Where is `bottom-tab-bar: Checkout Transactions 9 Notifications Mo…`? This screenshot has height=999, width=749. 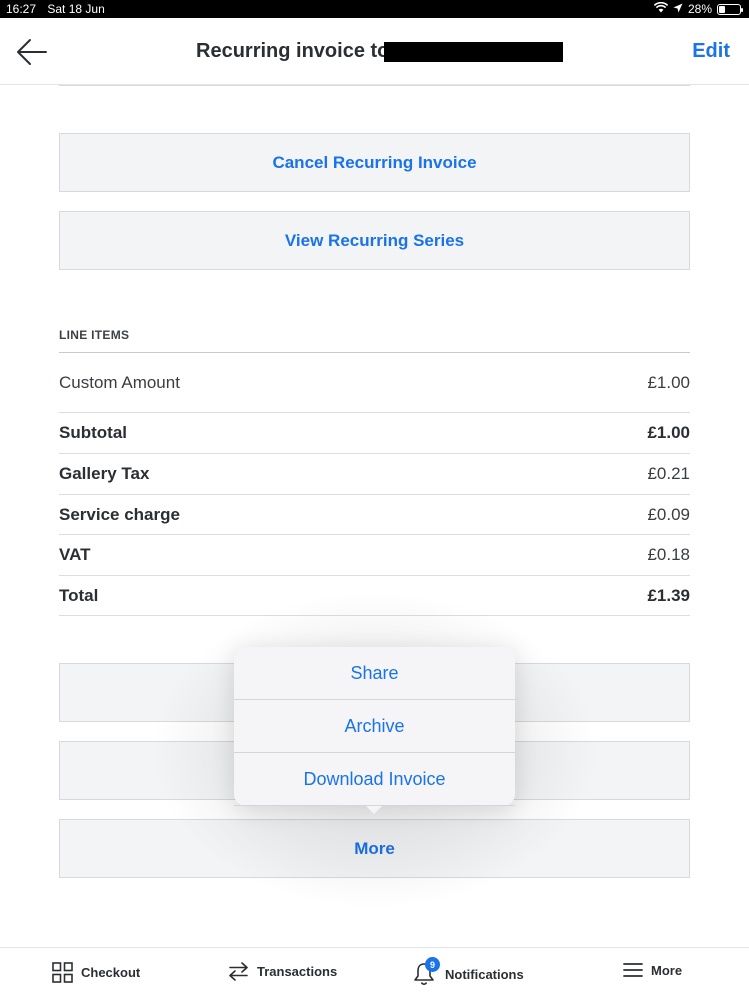 bottom-tab-bar: Checkout Transactions 9 Notifications Mo… is located at coordinates (374, 973).